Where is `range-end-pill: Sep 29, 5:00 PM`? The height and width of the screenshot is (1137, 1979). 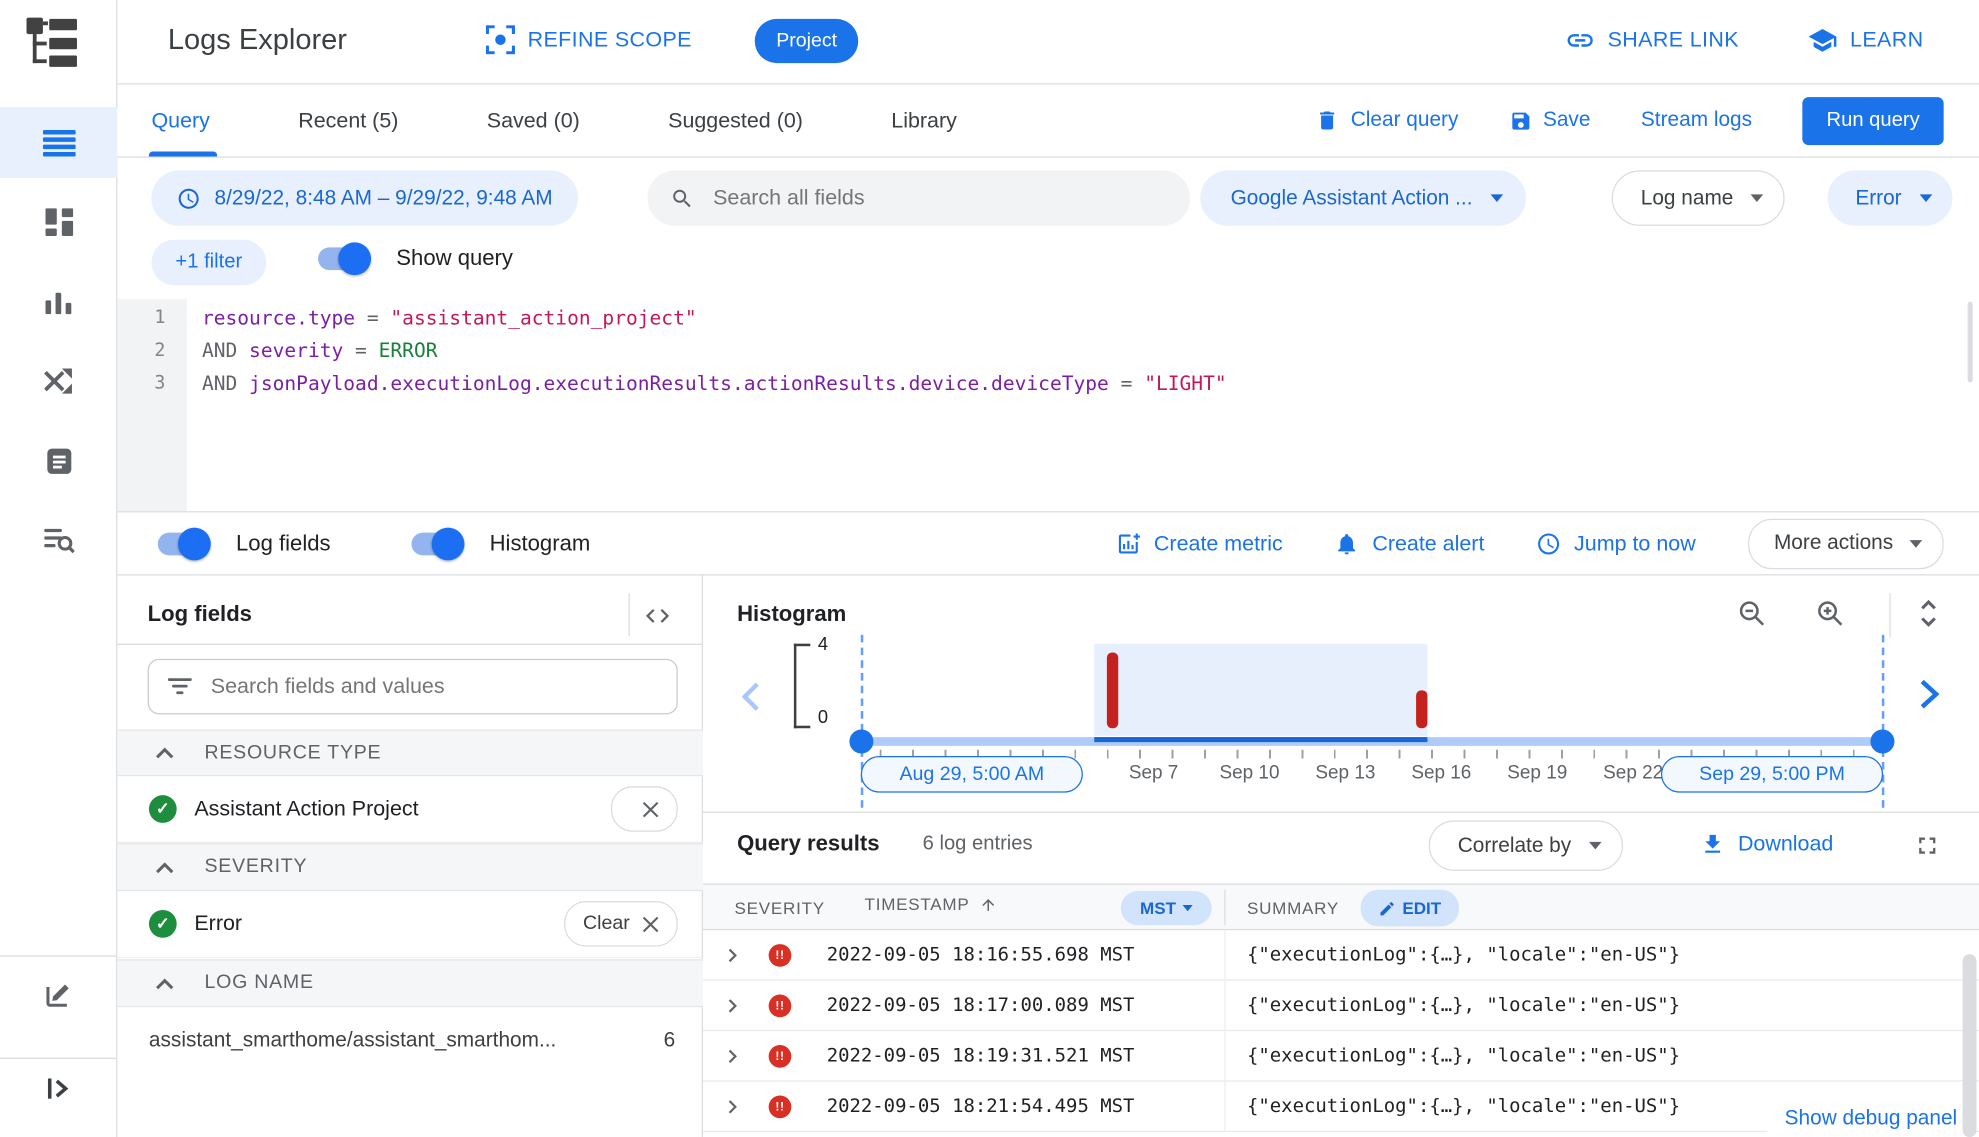
range-end-pill: Sep 29, 5:00 PM is located at coordinates (1772, 774).